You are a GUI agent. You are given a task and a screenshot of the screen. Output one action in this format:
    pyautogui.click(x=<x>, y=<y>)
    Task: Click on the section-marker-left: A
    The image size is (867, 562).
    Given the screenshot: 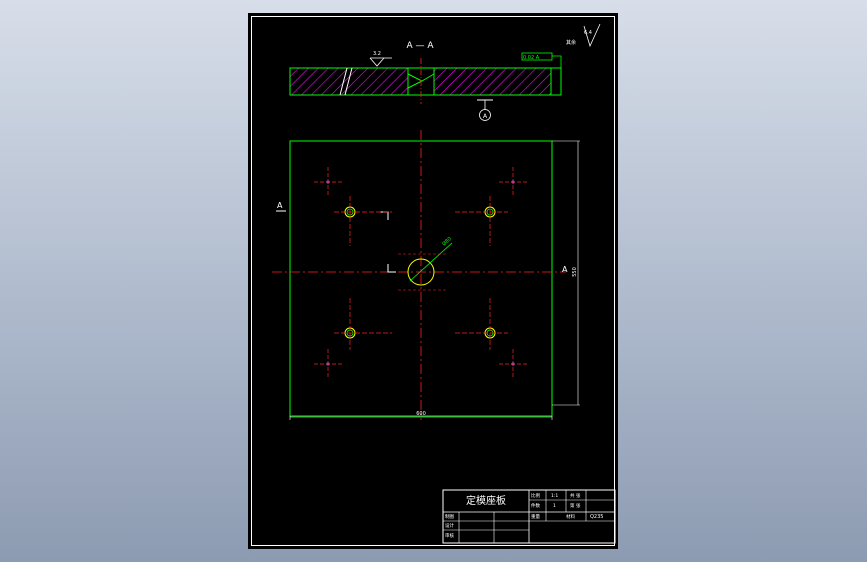 What is the action you would take?
    pyautogui.click(x=280, y=205)
    